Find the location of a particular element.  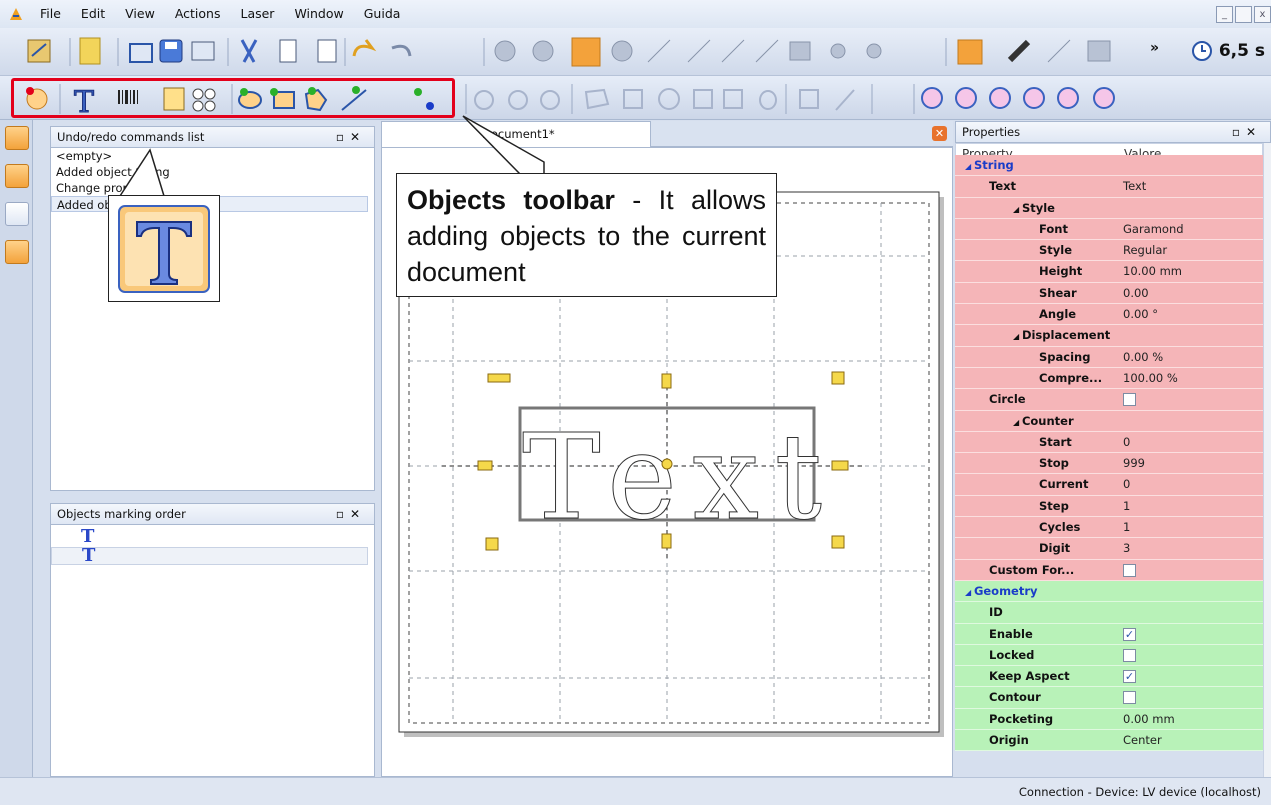

property-row: ◢ Style is located at coordinates (1109, 208).